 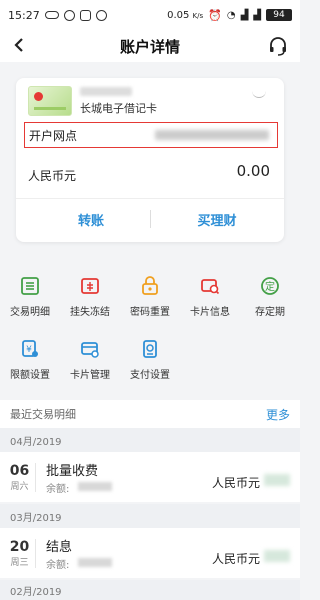 I want to click on function-limit-settings: ¥ 限额设置, so click(x=30, y=359).